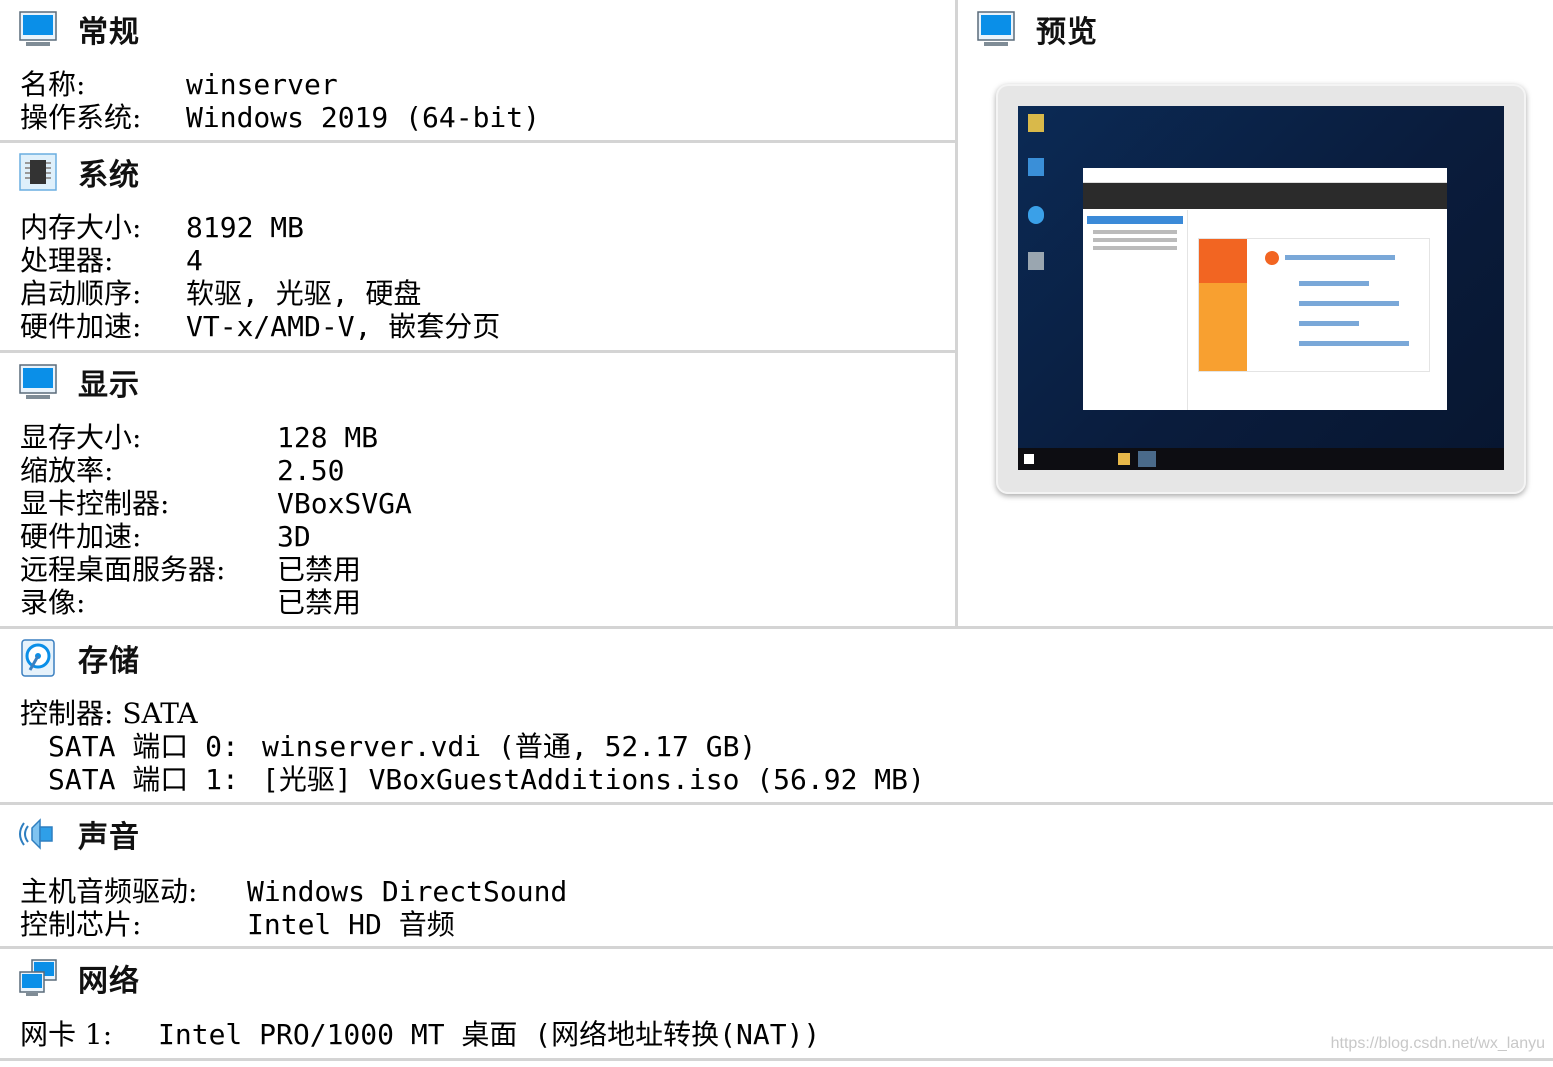 The image size is (1553, 1067). Describe the element at coordinates (109, 382) in the screenshot. I see `display-title: 显示` at that location.